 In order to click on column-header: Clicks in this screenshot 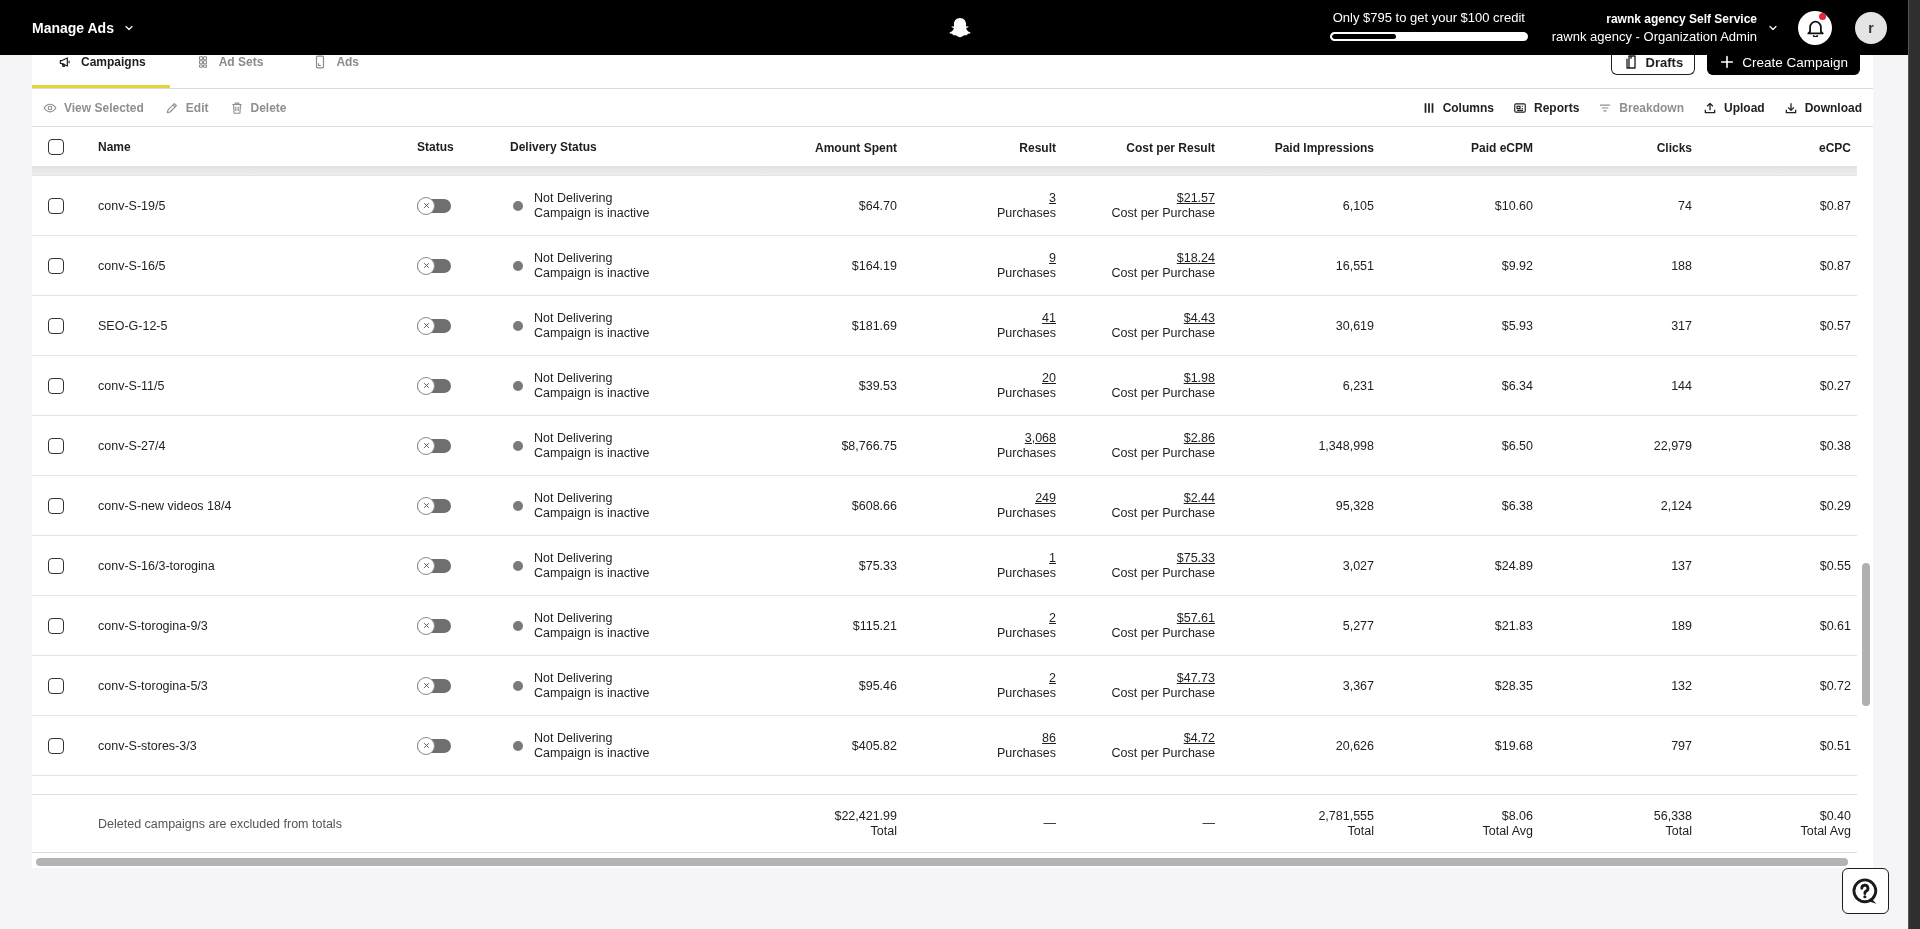, I will do `click(1674, 147)`.